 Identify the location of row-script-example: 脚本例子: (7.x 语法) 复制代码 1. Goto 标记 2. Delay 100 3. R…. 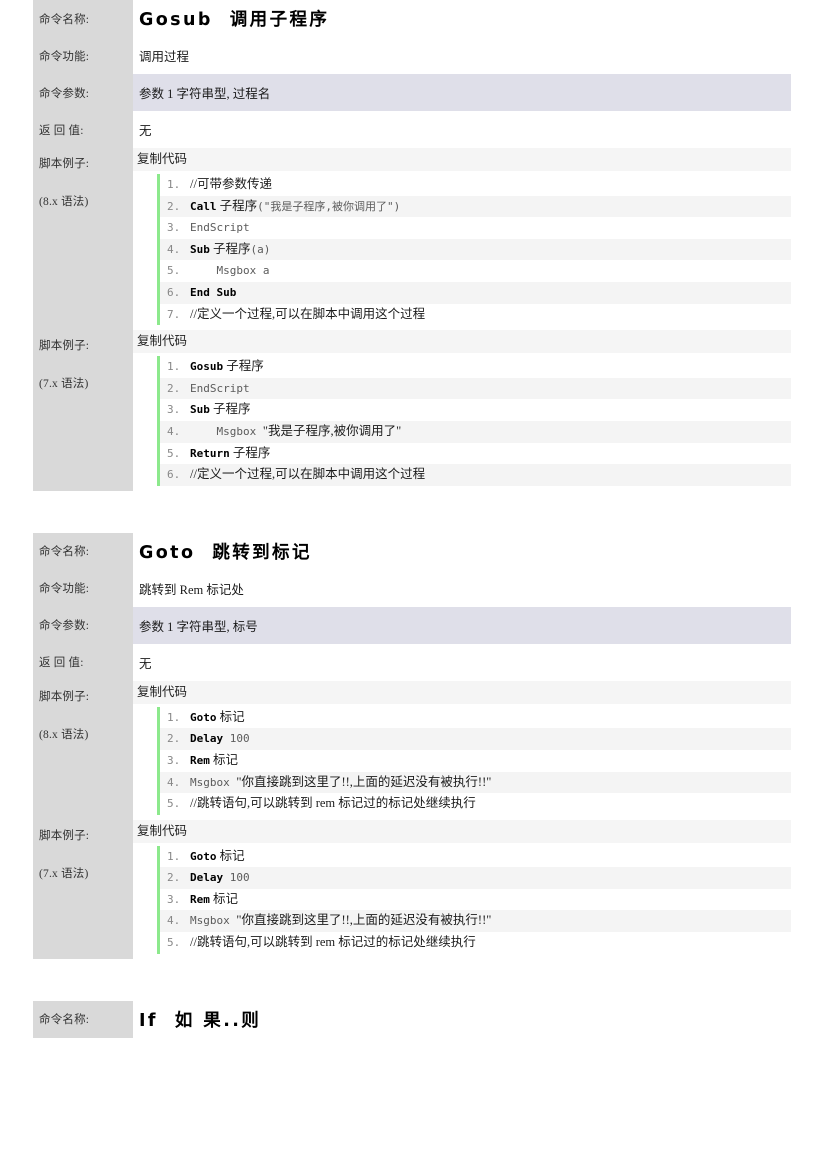
(412, 889).